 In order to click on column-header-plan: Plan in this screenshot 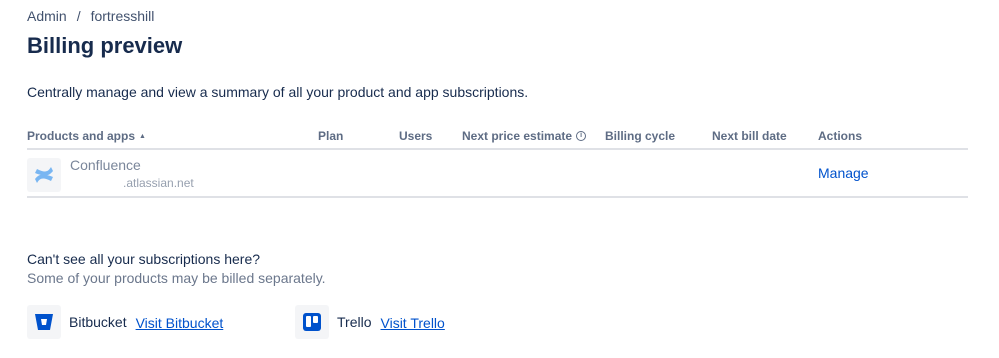, I will do `click(330, 136)`.